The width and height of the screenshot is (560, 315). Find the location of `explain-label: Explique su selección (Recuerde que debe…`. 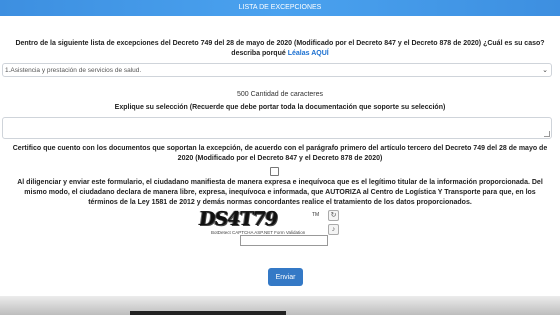

explain-label: Explique su selección (Recuerde que debe… is located at coordinates (280, 107).